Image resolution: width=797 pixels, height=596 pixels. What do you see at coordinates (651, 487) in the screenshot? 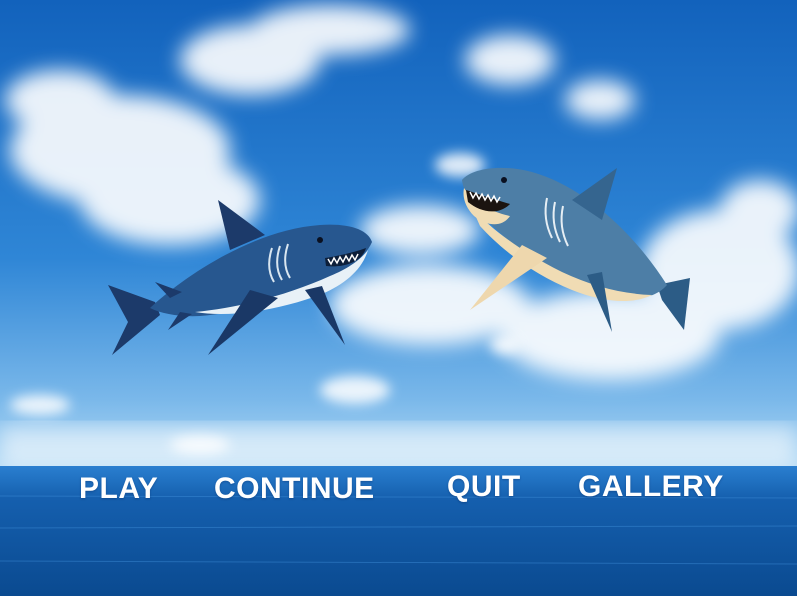
I see `gallery-button: GALLERY` at bounding box center [651, 487].